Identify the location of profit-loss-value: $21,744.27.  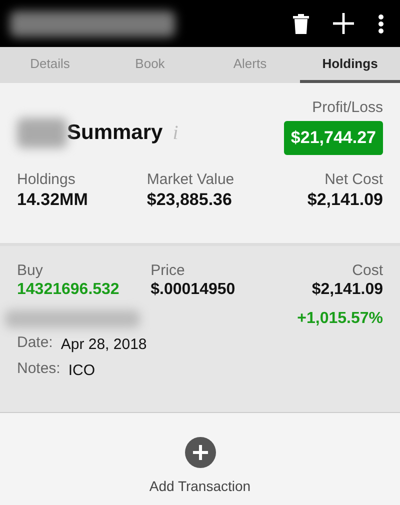
(333, 137).